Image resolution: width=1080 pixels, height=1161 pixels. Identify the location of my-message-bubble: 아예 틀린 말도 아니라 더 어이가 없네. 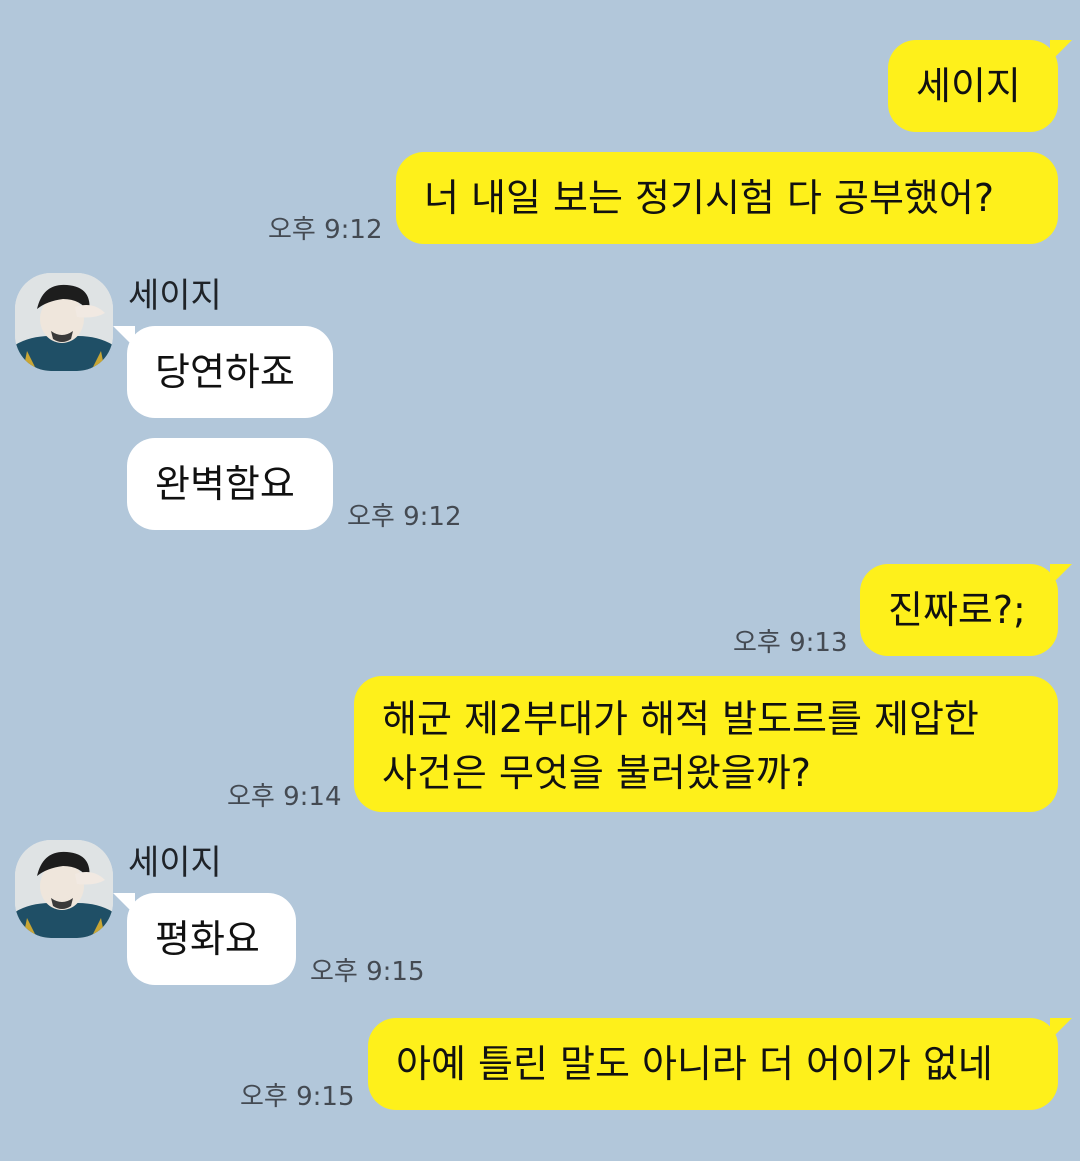
(720, 1064).